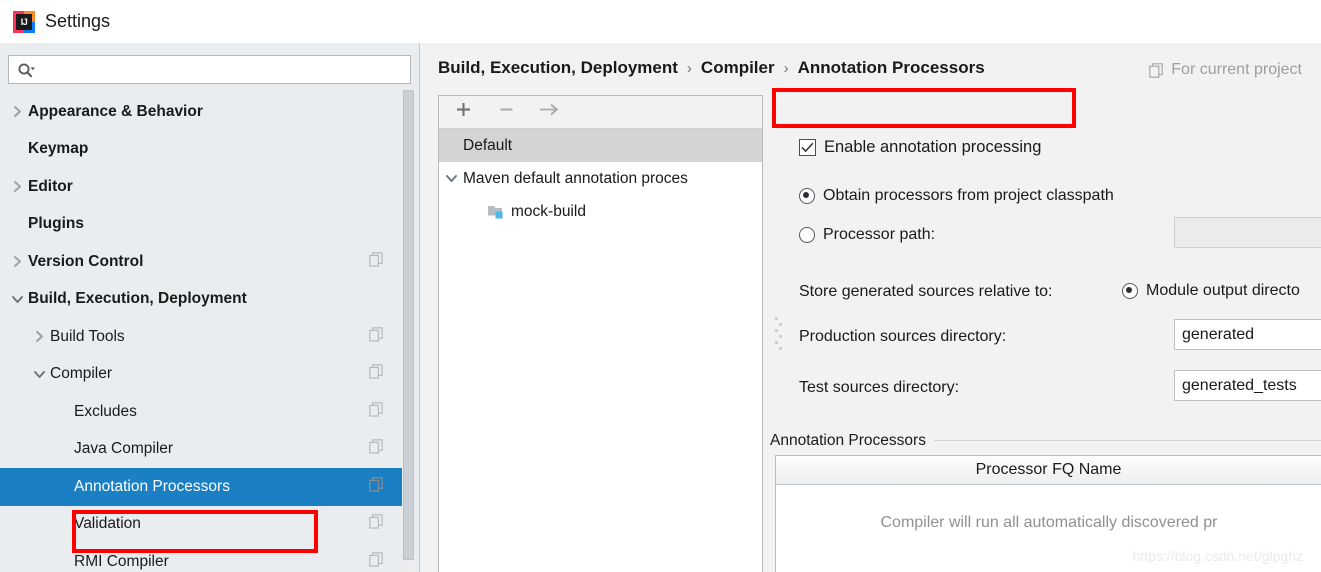  I want to click on sidebar-item-label: Excludes, so click(105, 411).